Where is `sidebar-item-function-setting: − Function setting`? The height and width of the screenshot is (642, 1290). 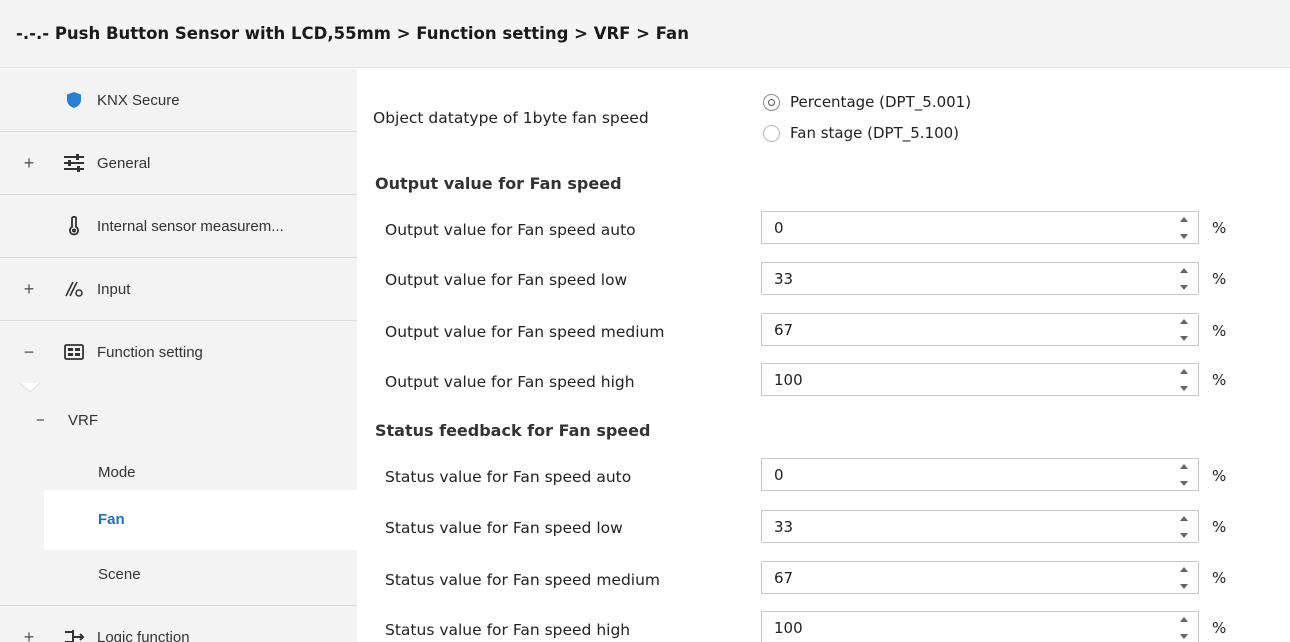 sidebar-item-function-setting: − Function setting is located at coordinates (178, 352).